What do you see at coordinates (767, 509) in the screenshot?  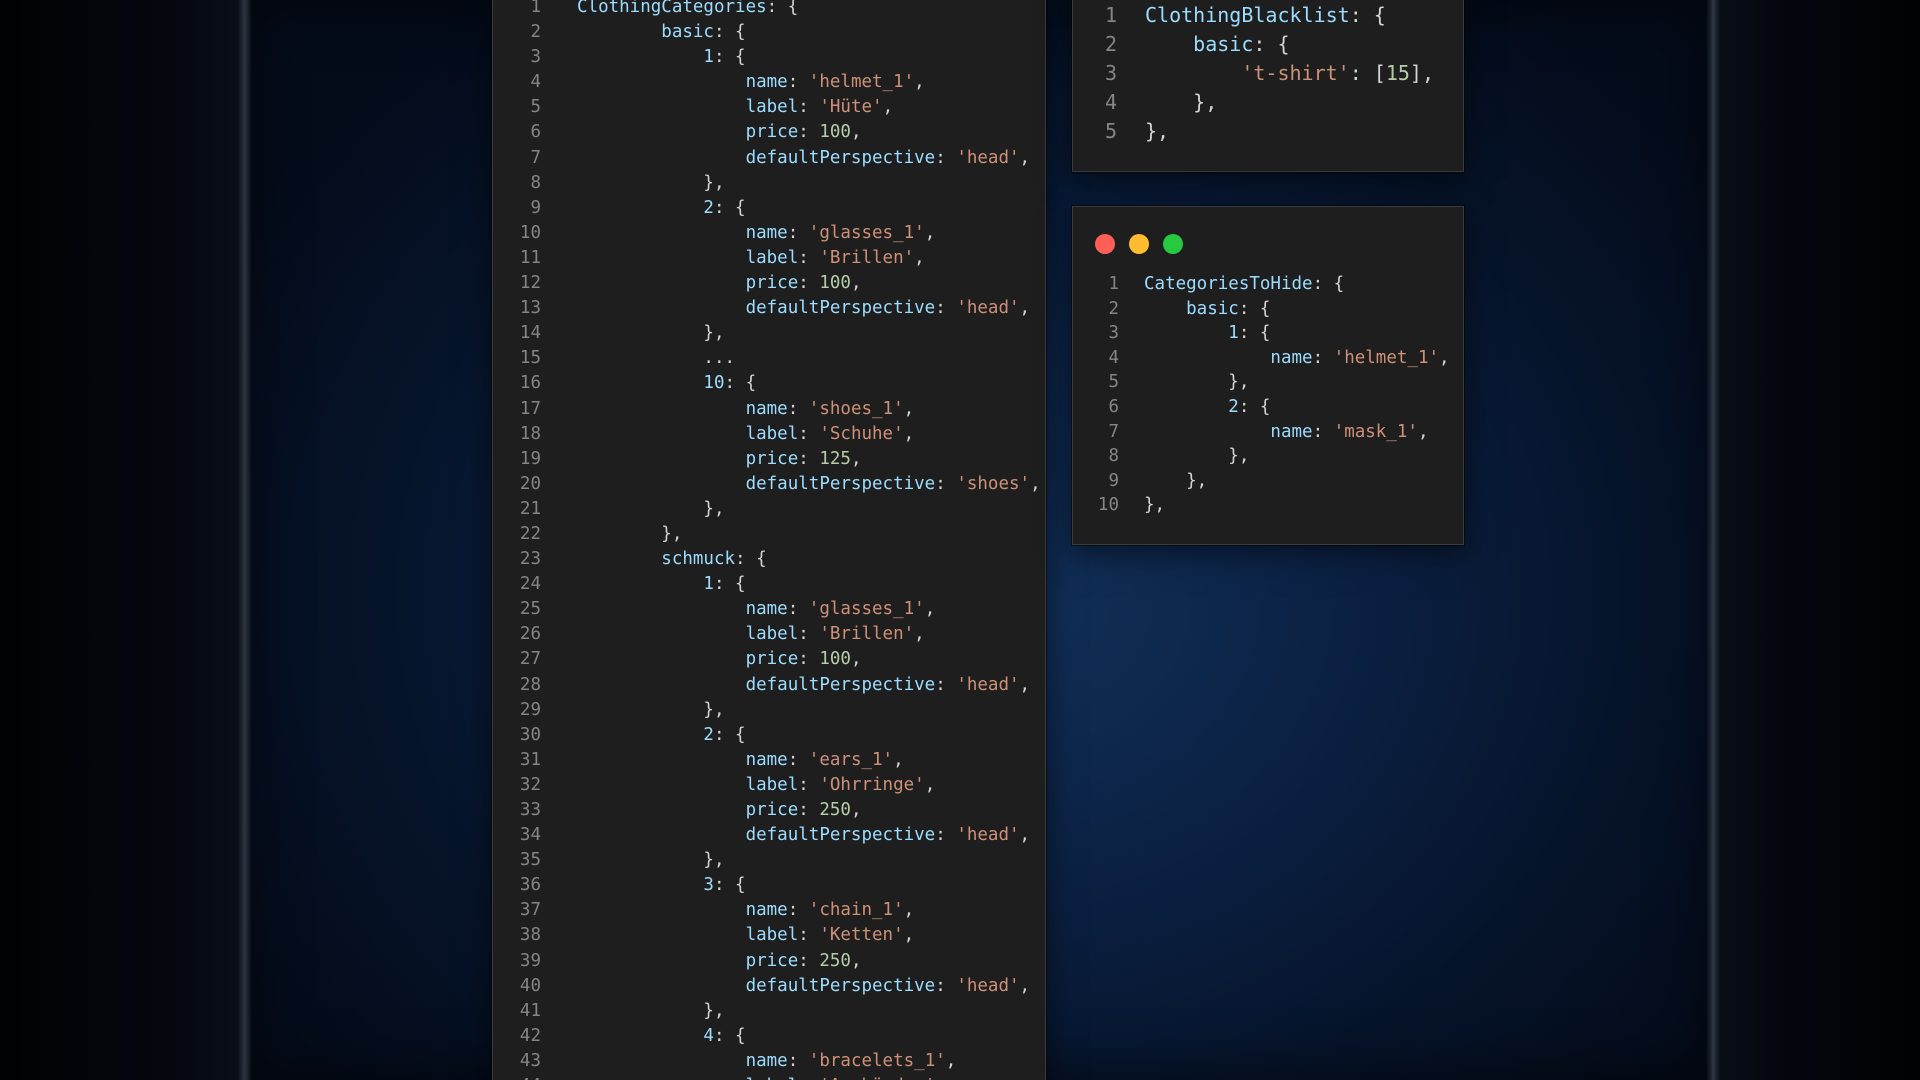 I see `code-line: 21 },` at bounding box center [767, 509].